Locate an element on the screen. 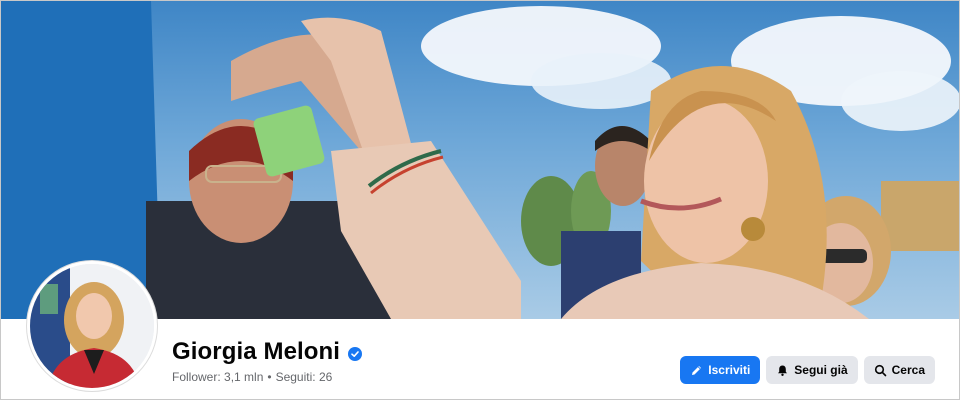  search-icon is located at coordinates (880, 370).